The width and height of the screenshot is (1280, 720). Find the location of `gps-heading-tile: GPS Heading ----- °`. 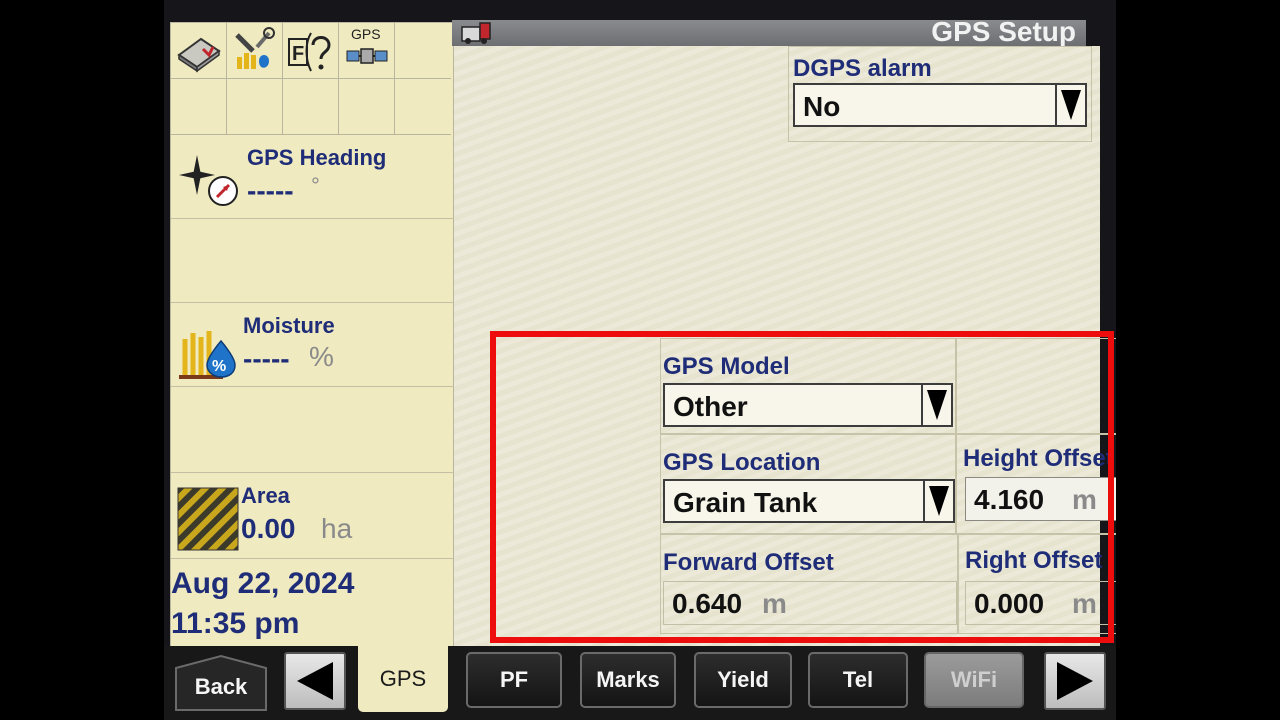

gps-heading-tile: GPS Heading ----- ° is located at coordinates (313, 177).